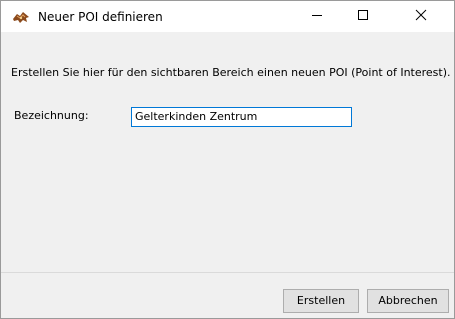  What do you see at coordinates (21, 17) in the screenshot?
I see `app-icon` at bounding box center [21, 17].